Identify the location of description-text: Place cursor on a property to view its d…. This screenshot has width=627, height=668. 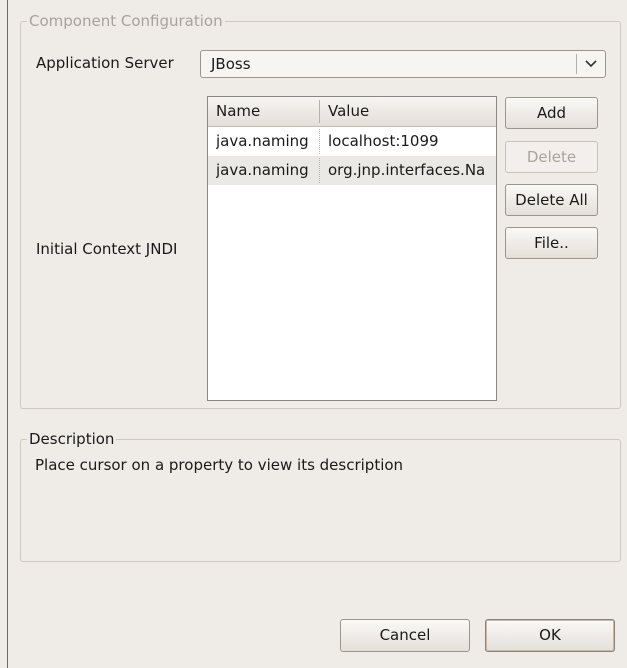
(219, 465).